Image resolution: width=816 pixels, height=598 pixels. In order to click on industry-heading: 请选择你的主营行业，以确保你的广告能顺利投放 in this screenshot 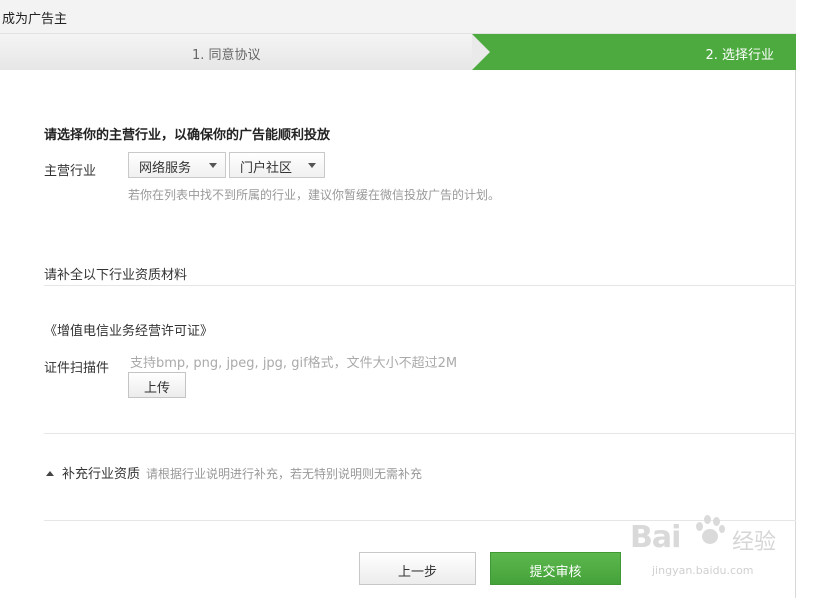, I will do `click(187, 135)`.